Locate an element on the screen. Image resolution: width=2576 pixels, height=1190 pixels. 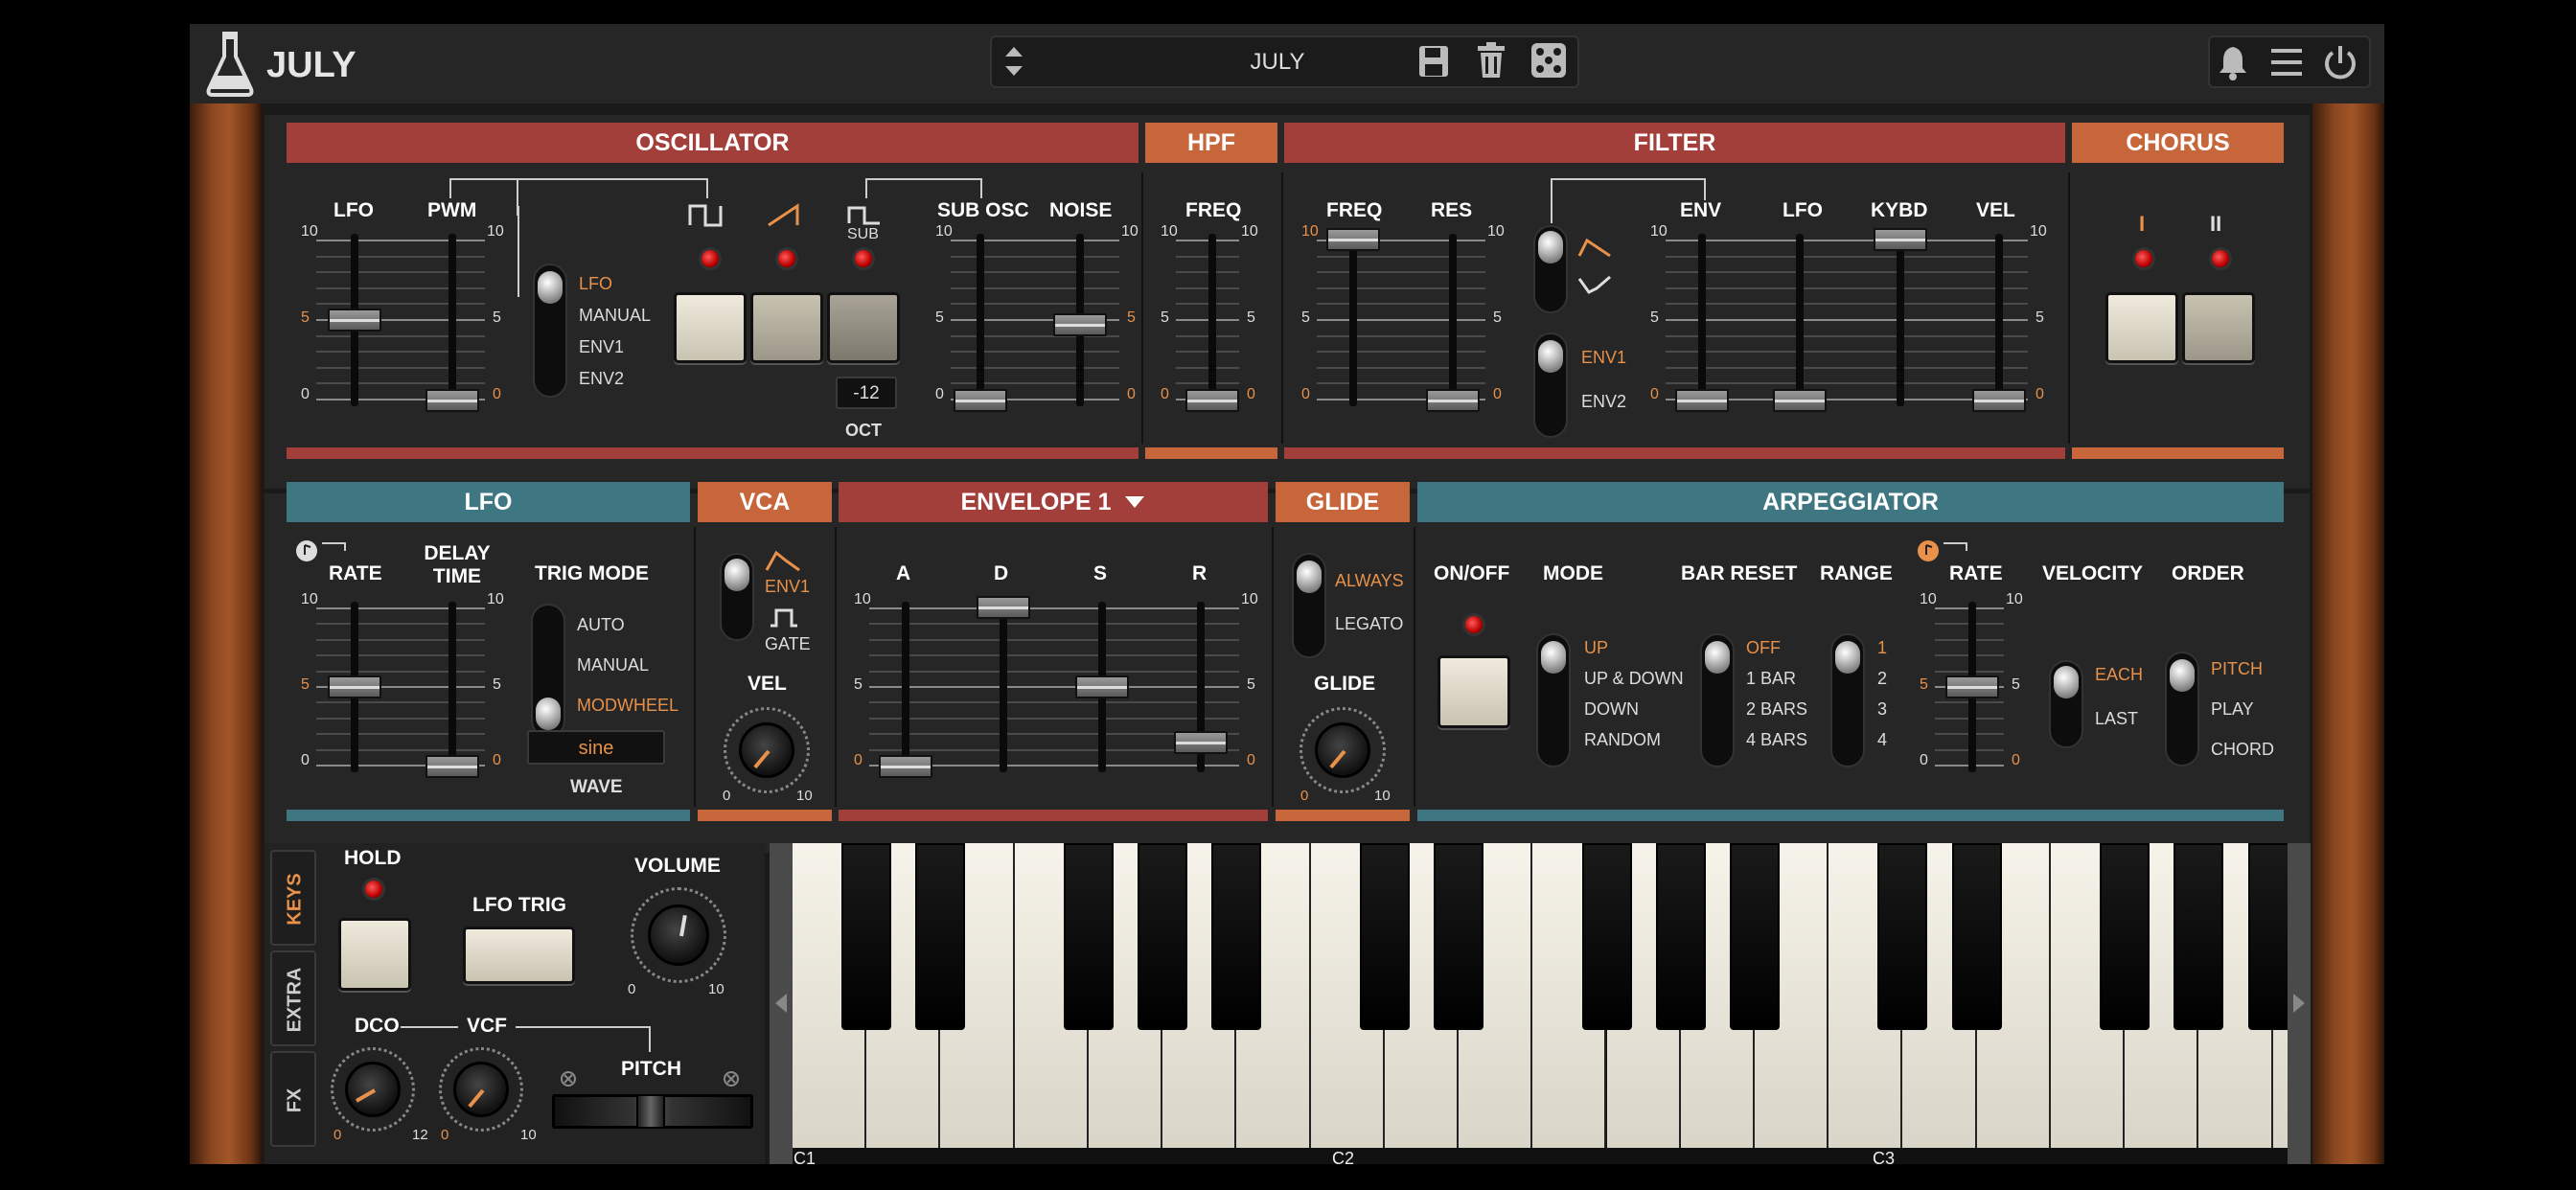
filter-env-switch is located at coordinates (1550, 385).